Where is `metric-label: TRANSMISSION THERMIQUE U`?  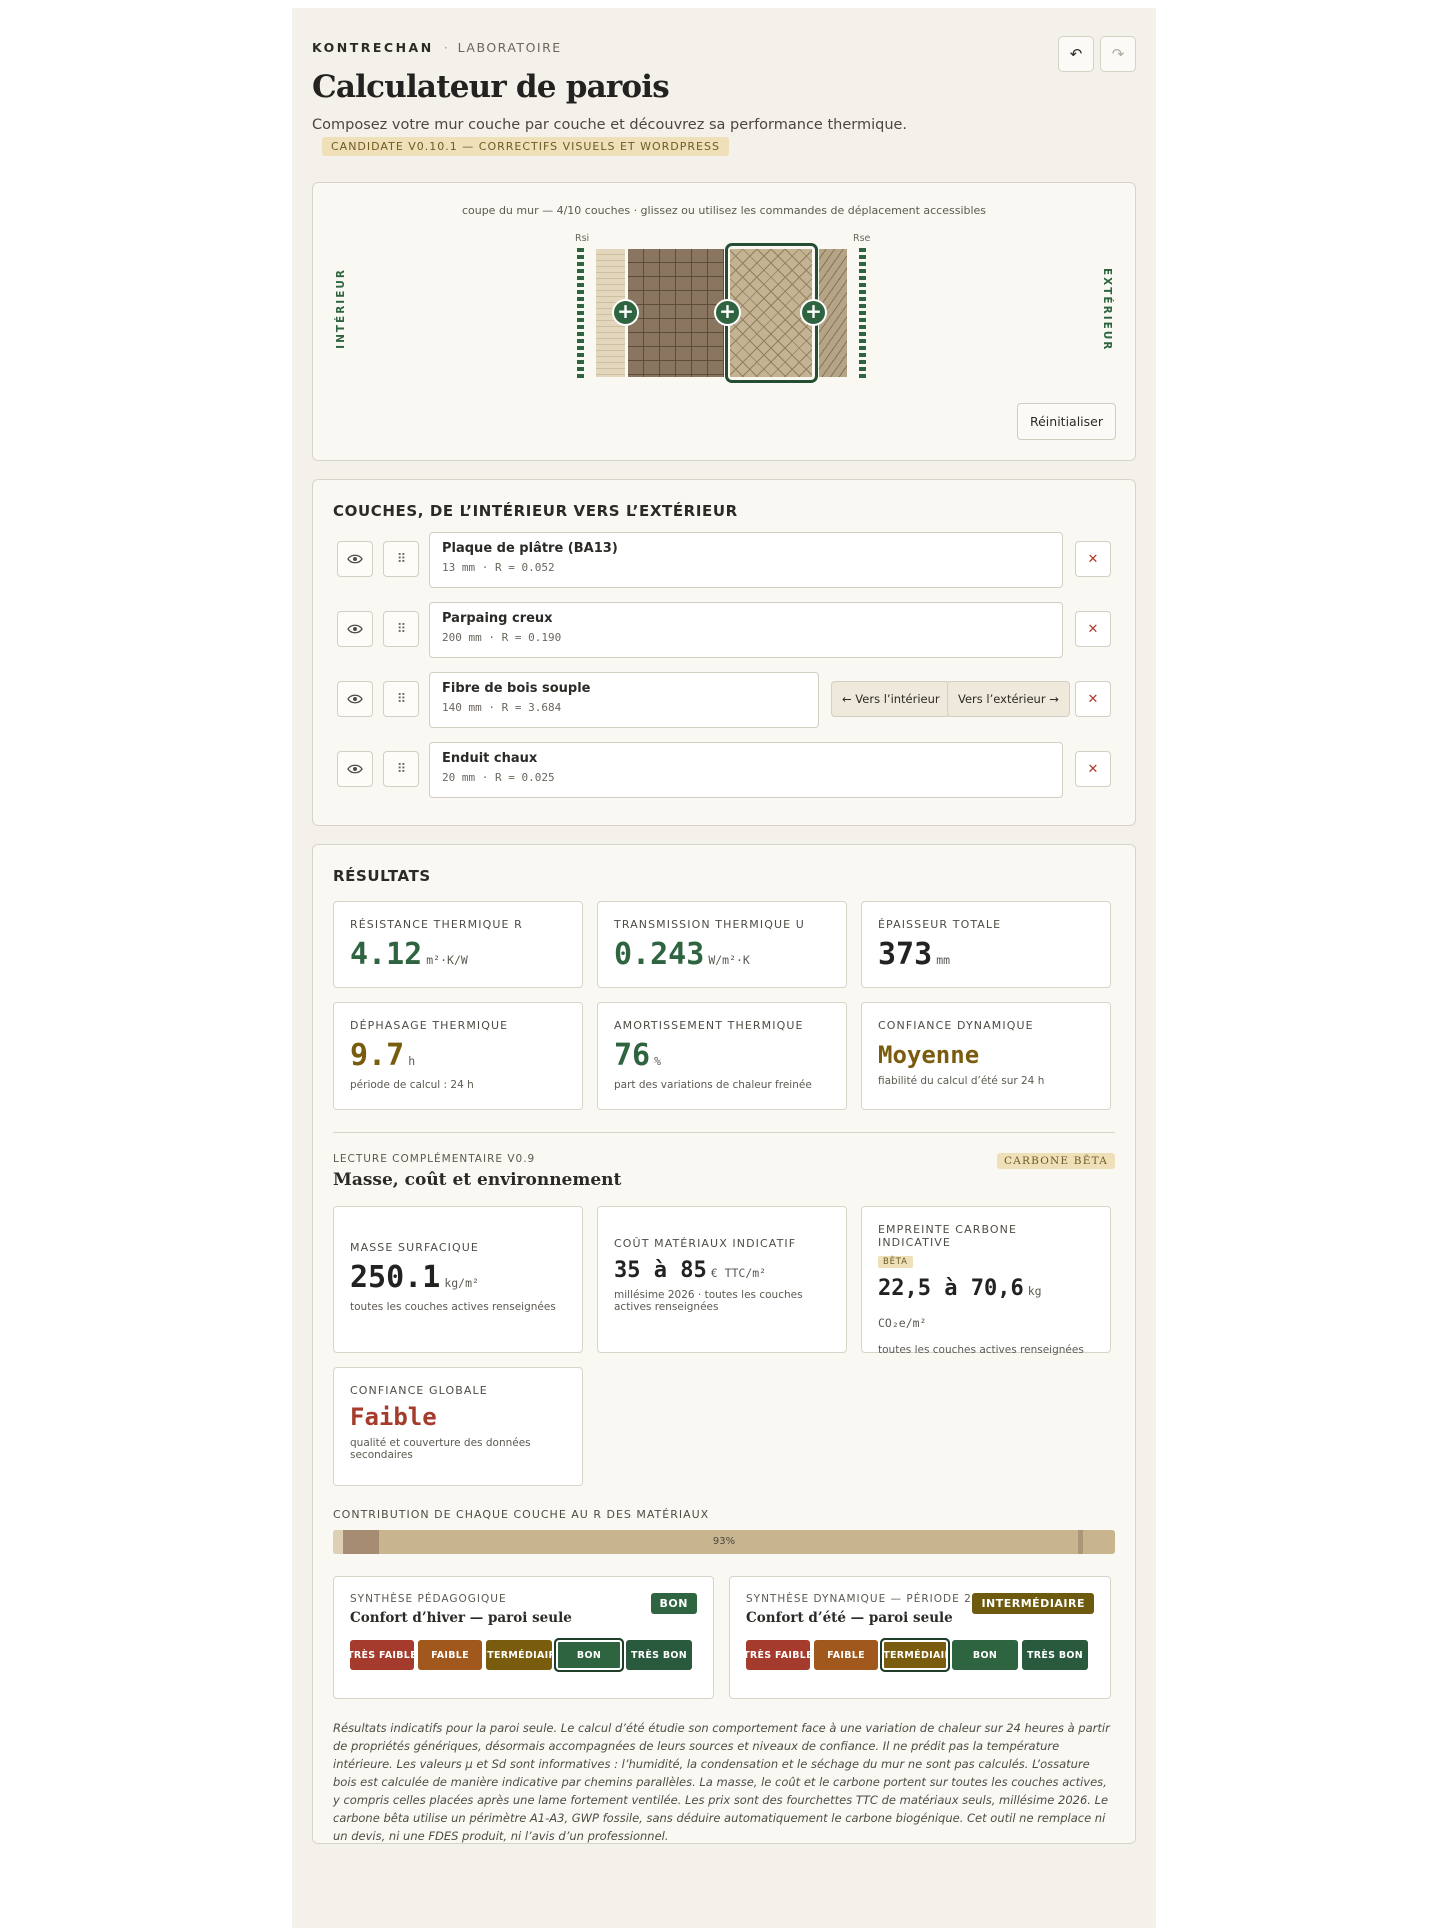
metric-label: TRANSMISSION THERMIQUE U is located at coordinates (709, 924).